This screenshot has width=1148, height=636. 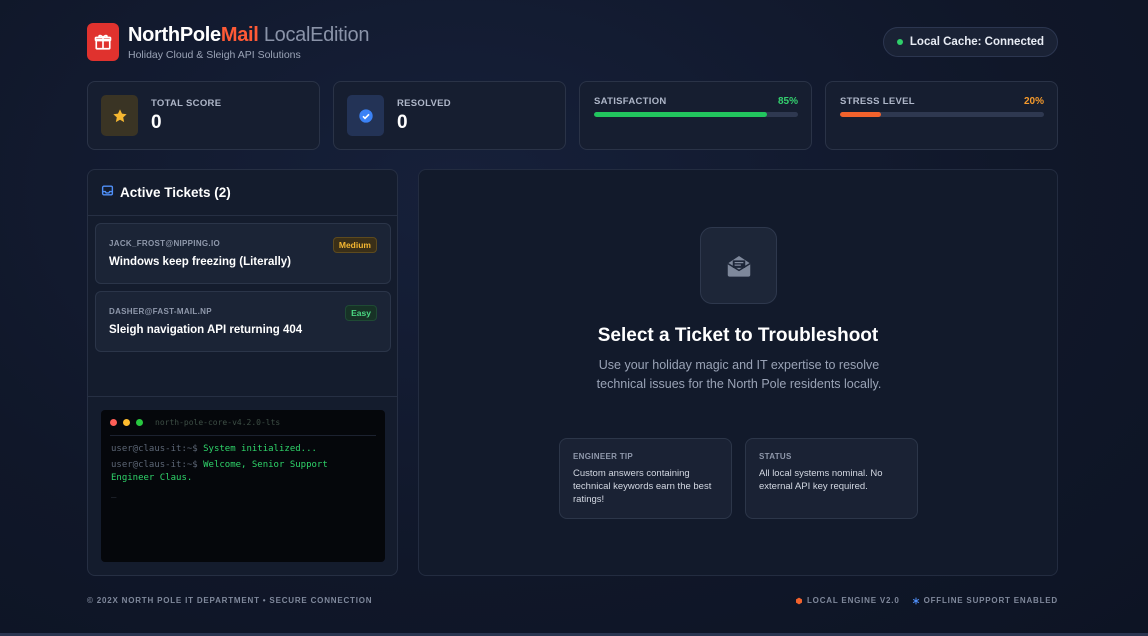 What do you see at coordinates (681, 114) in the screenshot?
I see `satisfaction-bar-fill` at bounding box center [681, 114].